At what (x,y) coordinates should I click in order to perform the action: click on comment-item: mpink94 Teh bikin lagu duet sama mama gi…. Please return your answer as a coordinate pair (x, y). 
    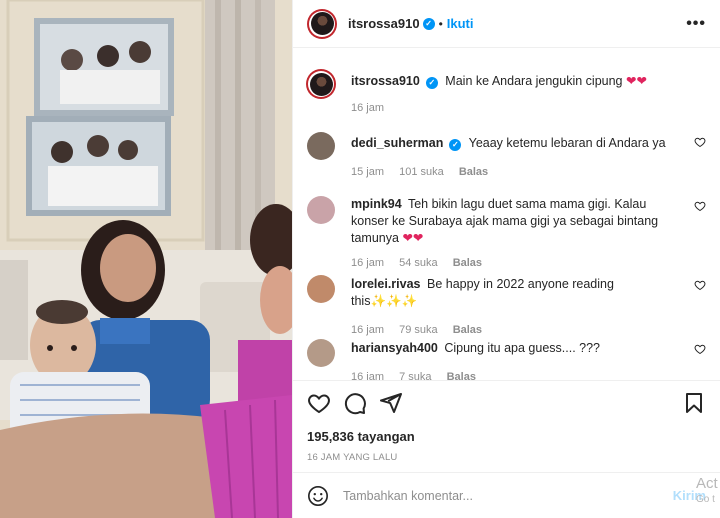
    Looking at the image, I should click on (506, 232).